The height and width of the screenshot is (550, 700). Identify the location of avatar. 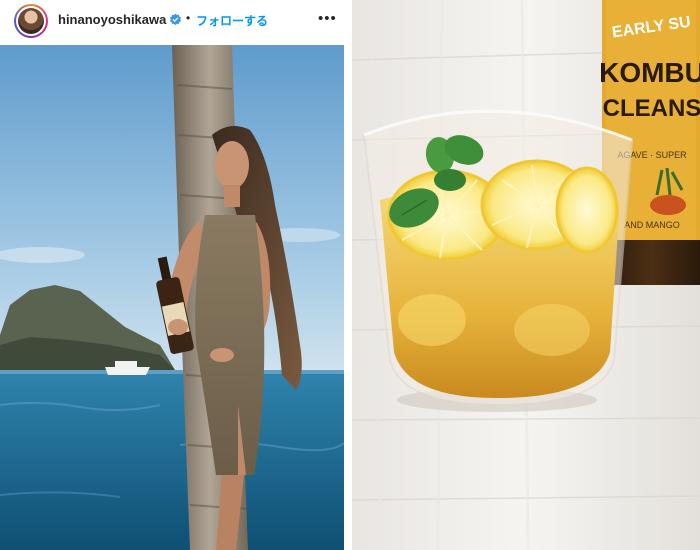
(31, 21).